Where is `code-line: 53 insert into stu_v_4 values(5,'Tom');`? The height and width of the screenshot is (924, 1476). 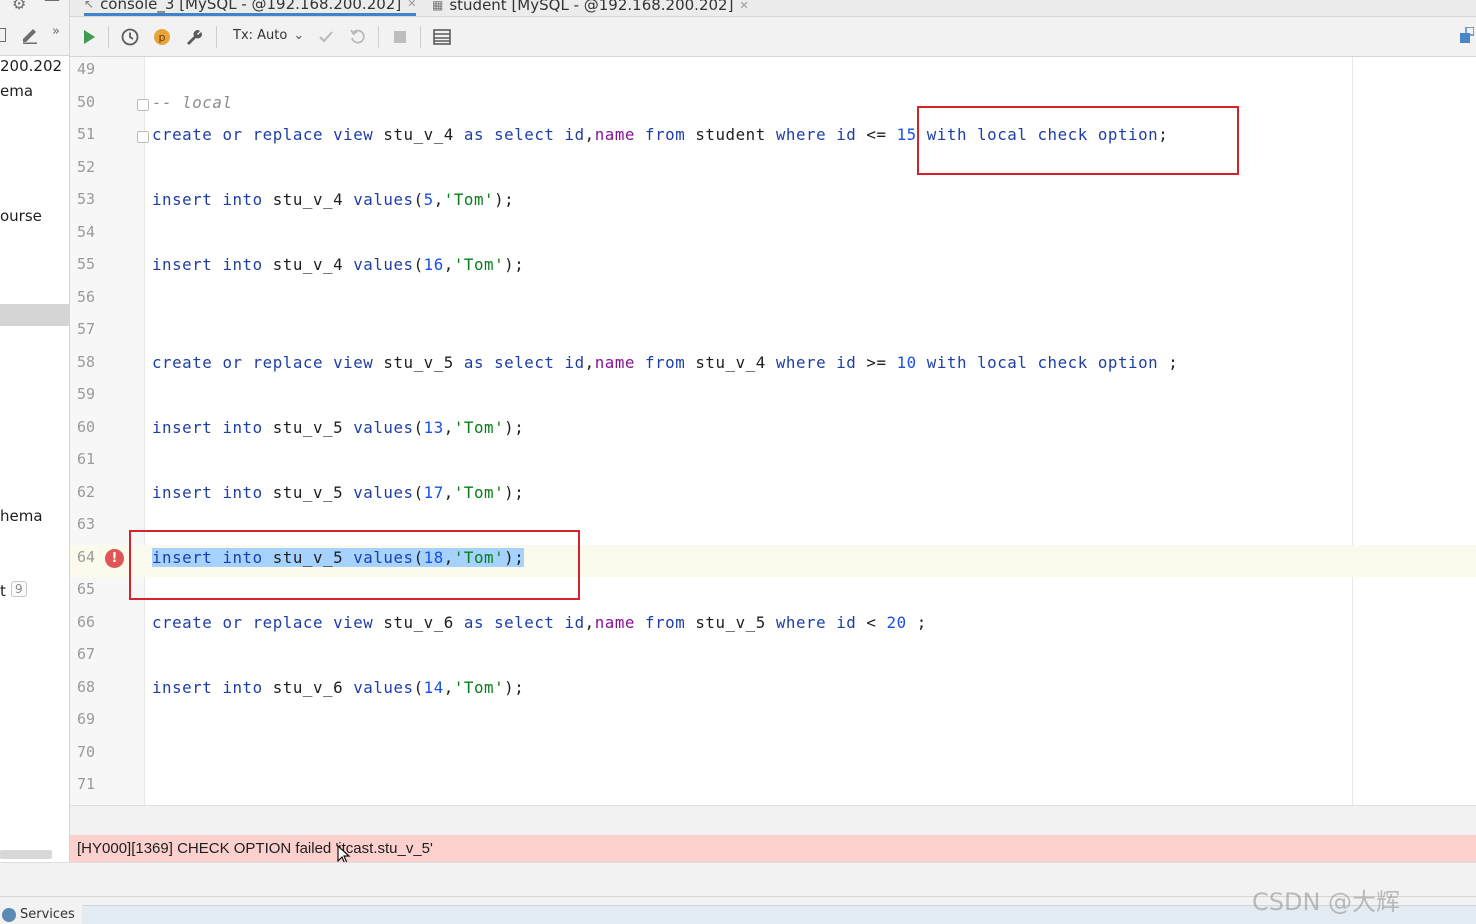
code-line: 53 insert into stu_v_4 values(5,'Tom'); is located at coordinates (773, 203).